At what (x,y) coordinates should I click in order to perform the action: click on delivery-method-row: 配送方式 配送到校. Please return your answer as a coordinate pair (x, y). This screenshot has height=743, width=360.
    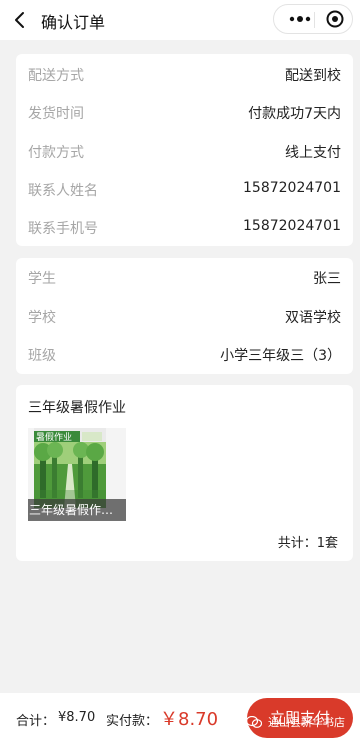
    Looking at the image, I should click on (184, 75).